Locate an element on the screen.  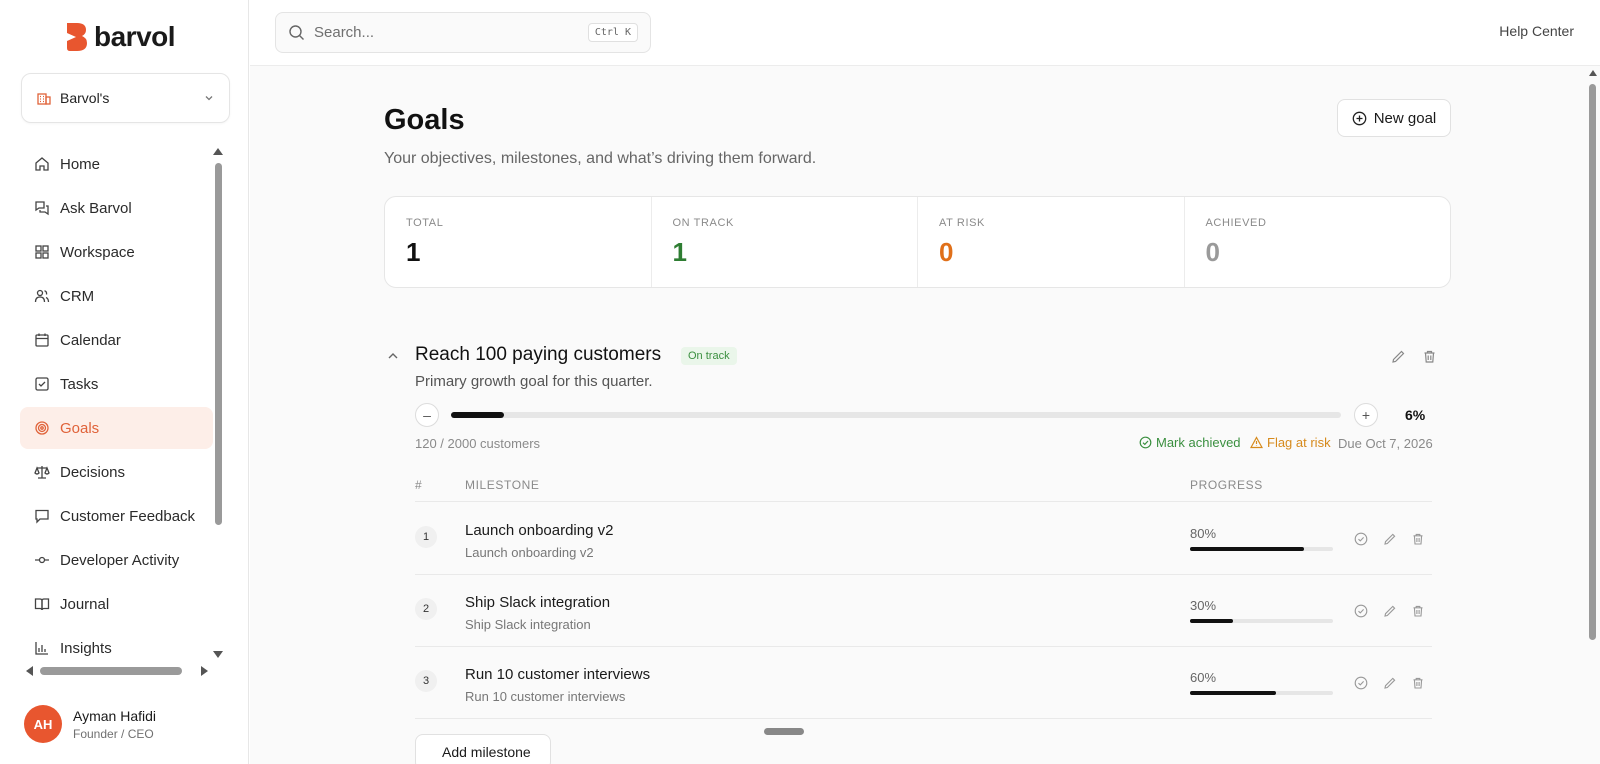
brand-logo: barvol is located at coordinates (120, 36).